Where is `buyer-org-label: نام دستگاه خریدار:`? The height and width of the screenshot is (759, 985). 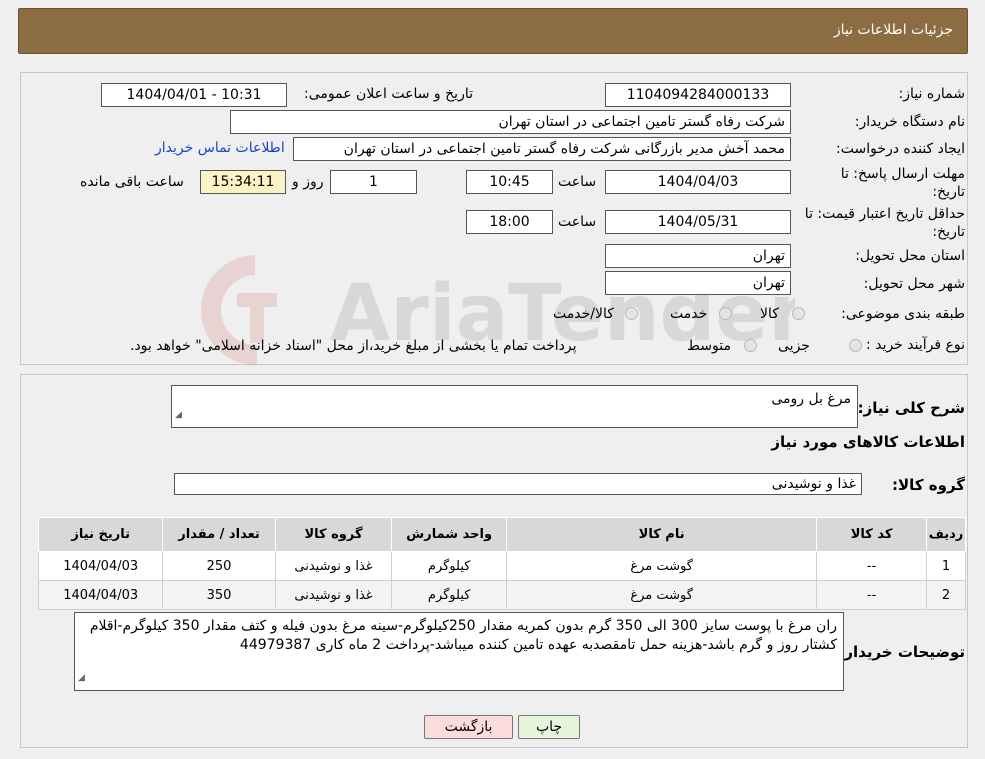
buyer-org-label: نام دستگاه خریدار: is located at coordinates (909, 122).